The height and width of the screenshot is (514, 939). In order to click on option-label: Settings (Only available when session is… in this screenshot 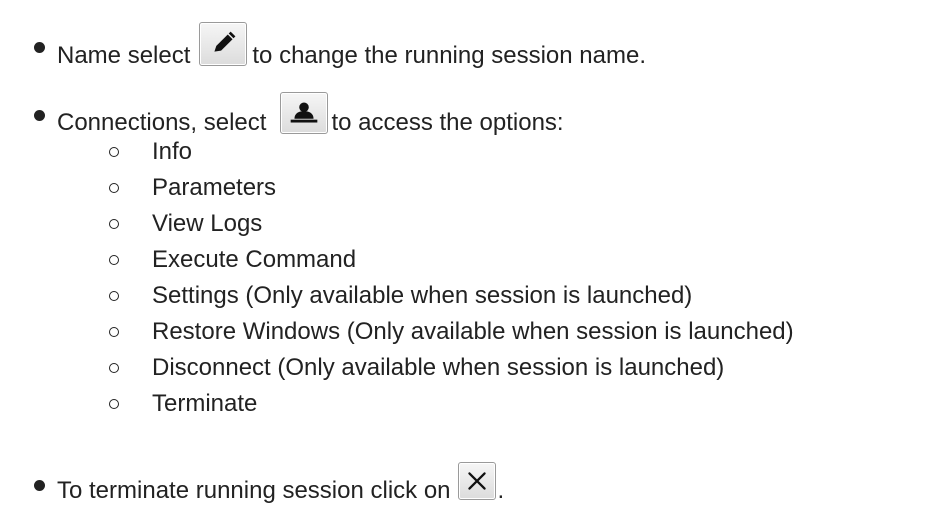, I will do `click(422, 295)`.